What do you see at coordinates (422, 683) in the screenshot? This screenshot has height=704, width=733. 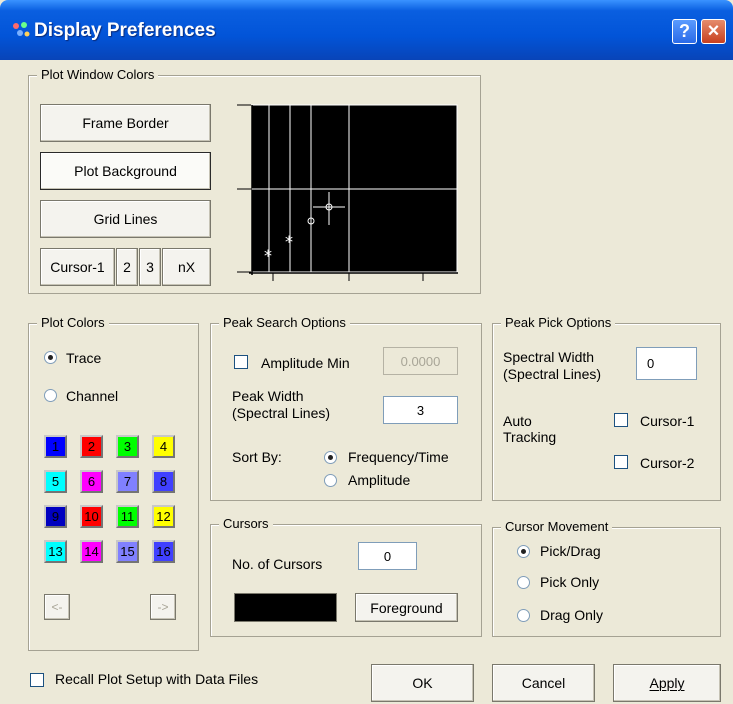 I see `ok-button: OK` at bounding box center [422, 683].